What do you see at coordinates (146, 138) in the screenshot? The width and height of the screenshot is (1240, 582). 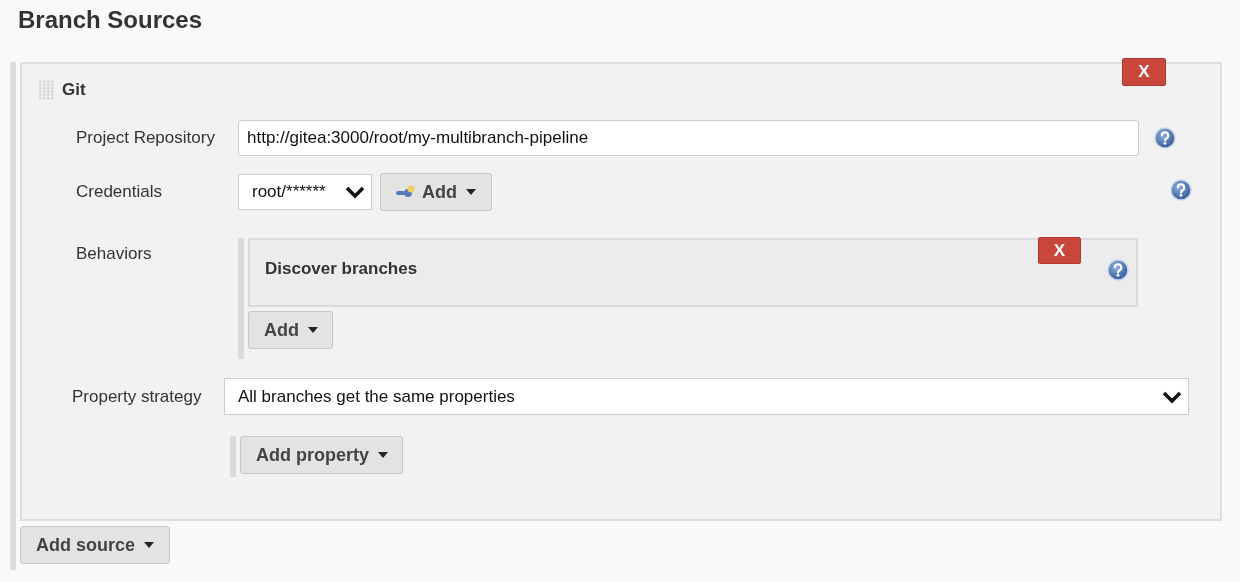 I see `field-label: Project Repository` at bounding box center [146, 138].